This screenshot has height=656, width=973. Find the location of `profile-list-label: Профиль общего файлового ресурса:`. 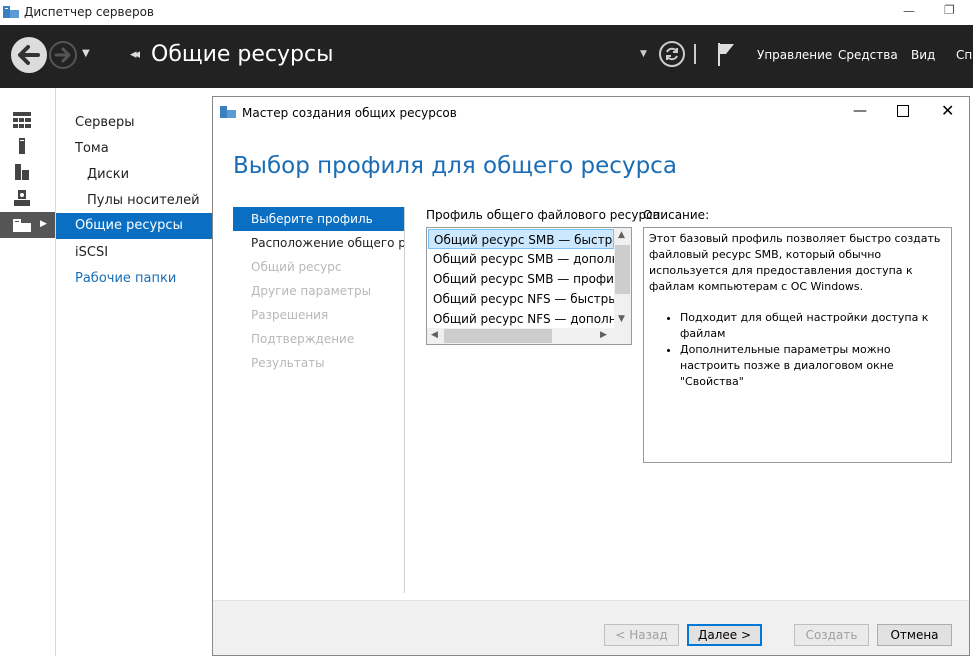

profile-list-label: Профиль общего файлового ресурса: is located at coordinates (545, 215).